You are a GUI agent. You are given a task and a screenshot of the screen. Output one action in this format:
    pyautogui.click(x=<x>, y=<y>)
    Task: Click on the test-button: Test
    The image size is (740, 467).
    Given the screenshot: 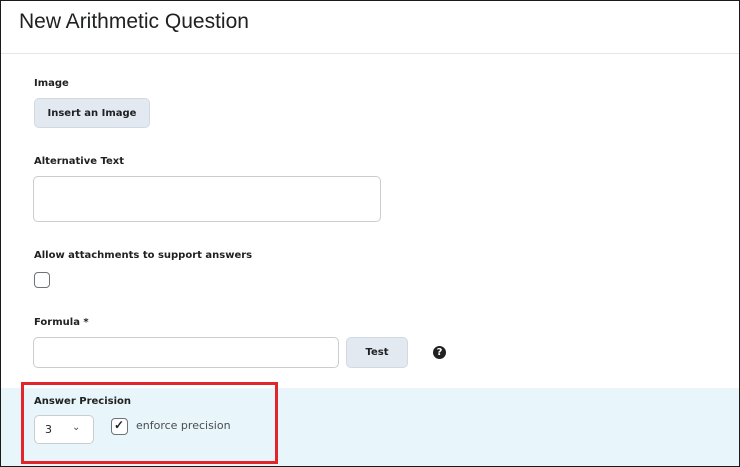 What is the action you would take?
    pyautogui.click(x=377, y=352)
    